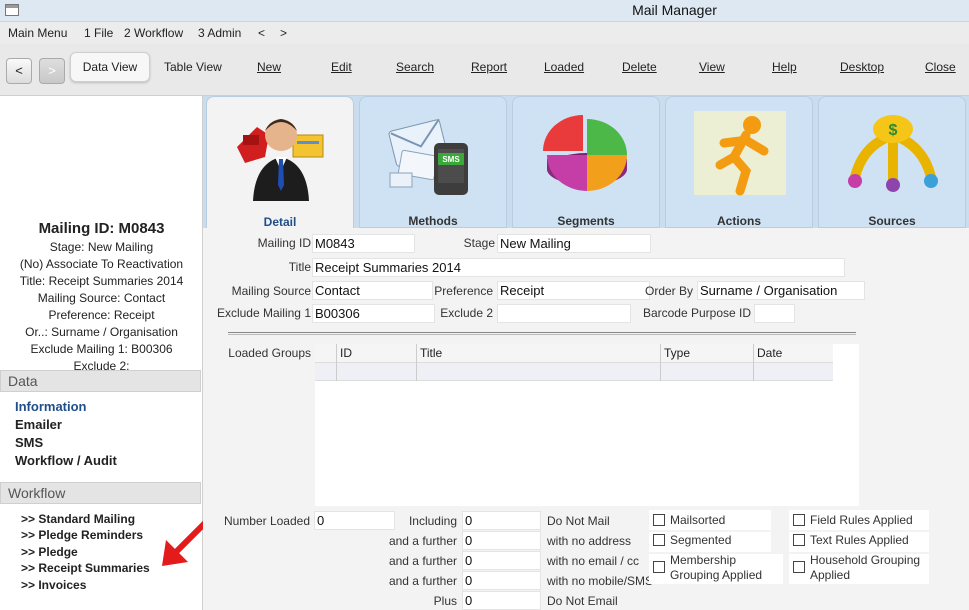 The width and height of the screenshot is (969, 610). Describe the element at coordinates (341, 67) in the screenshot. I see `edit-button: Edit` at that location.